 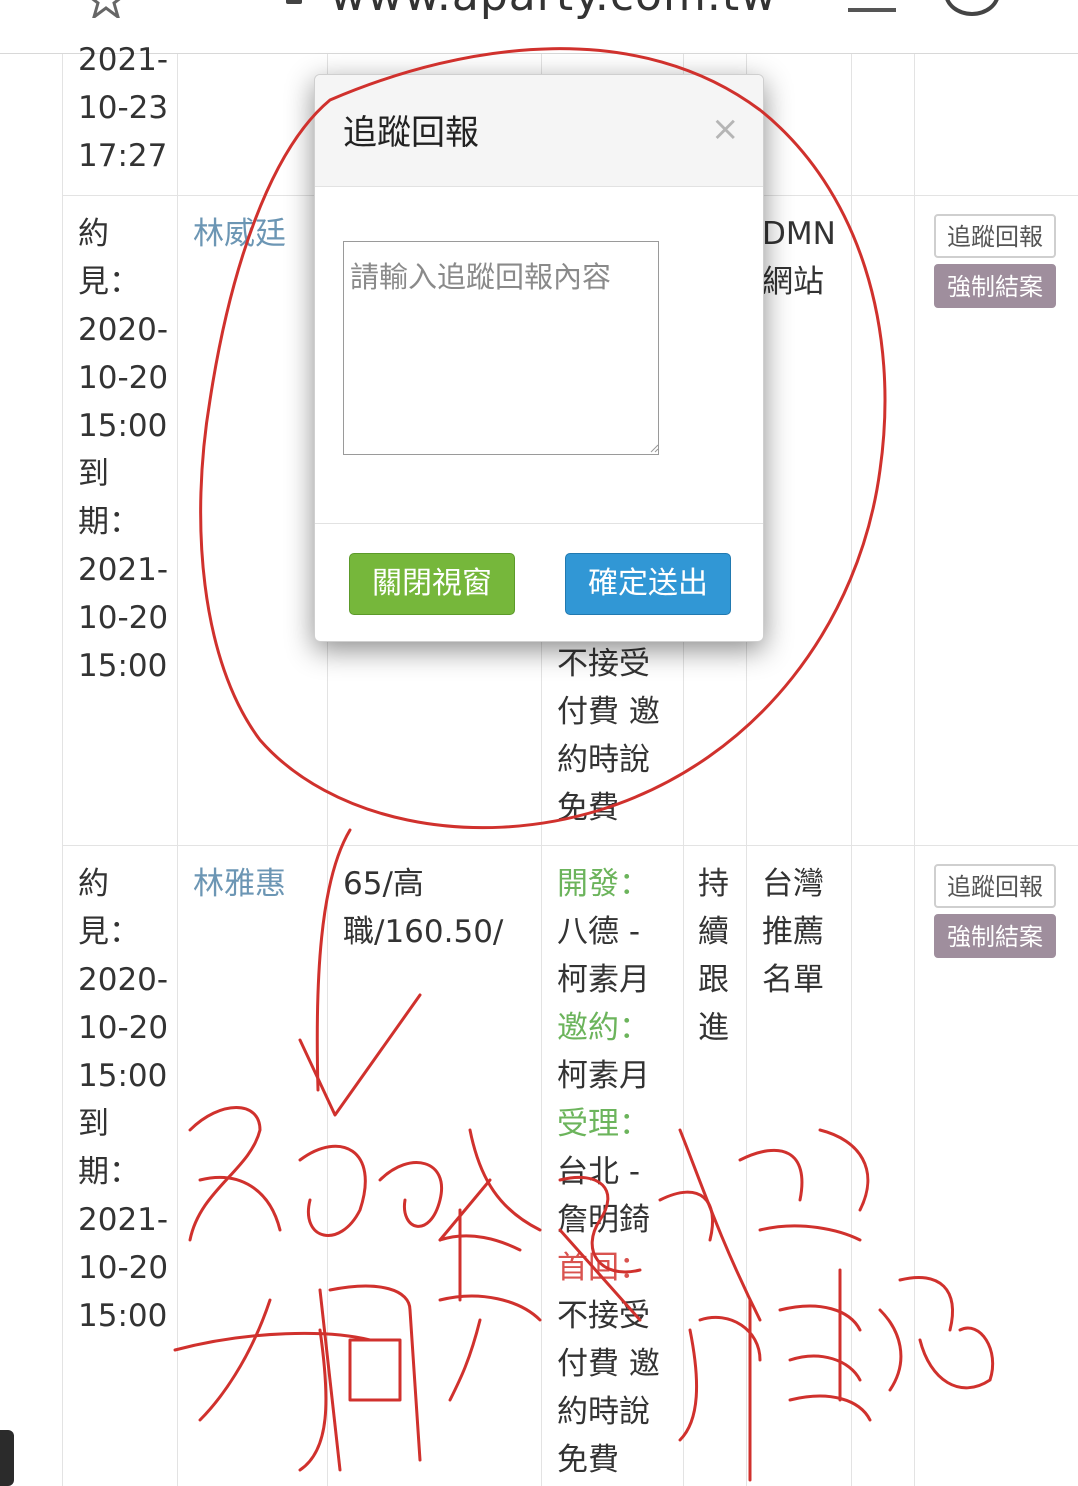 I want to click on table-row-2-status: 持 續 跟 進, so click(x=713, y=956).